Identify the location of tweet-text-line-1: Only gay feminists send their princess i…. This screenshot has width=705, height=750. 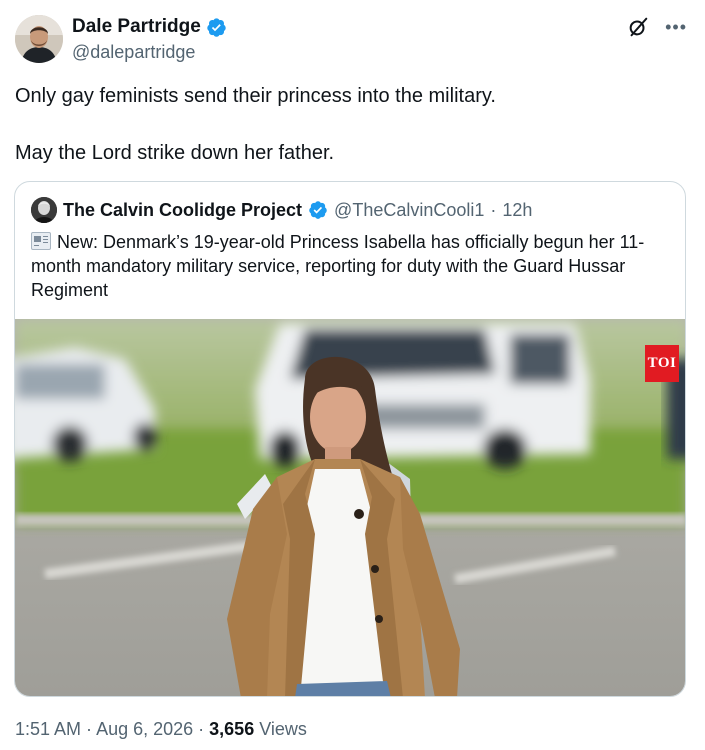
(255, 96).